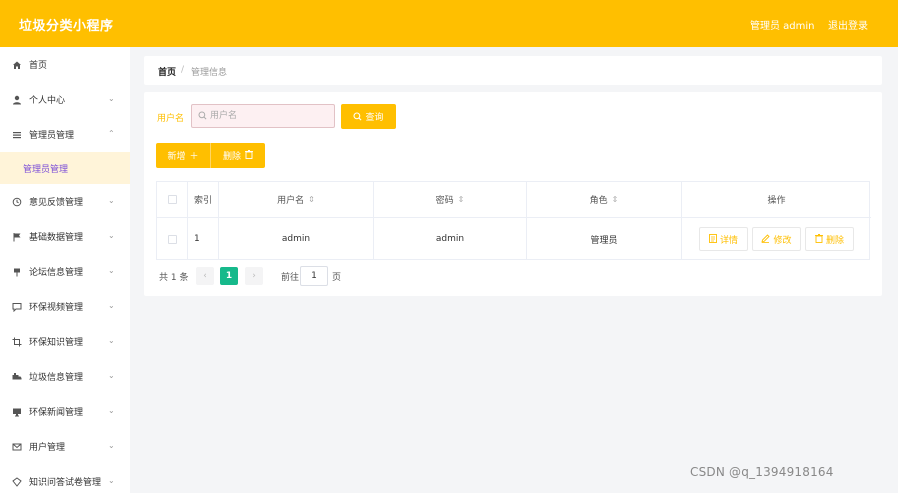 The image size is (898, 493). I want to click on page-number-current: 1, so click(229, 276).